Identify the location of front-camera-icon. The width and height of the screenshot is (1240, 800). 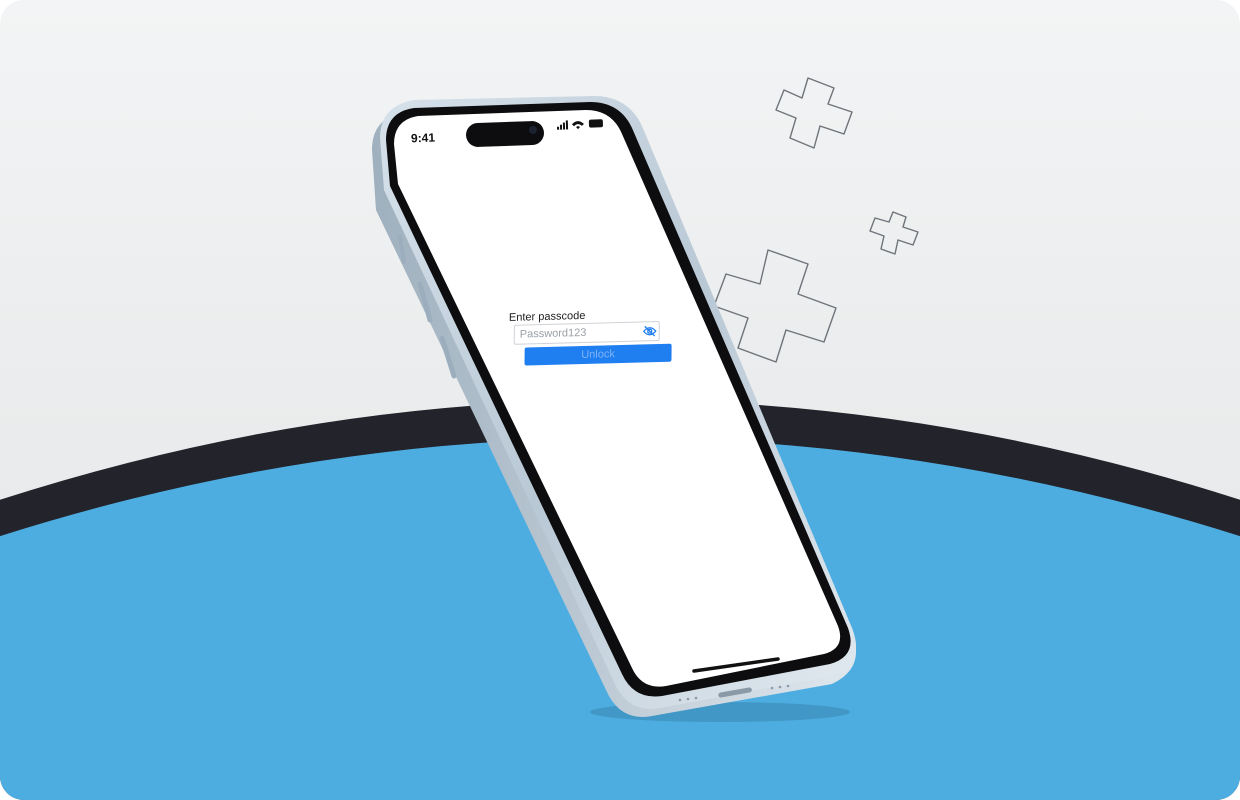
(533, 130).